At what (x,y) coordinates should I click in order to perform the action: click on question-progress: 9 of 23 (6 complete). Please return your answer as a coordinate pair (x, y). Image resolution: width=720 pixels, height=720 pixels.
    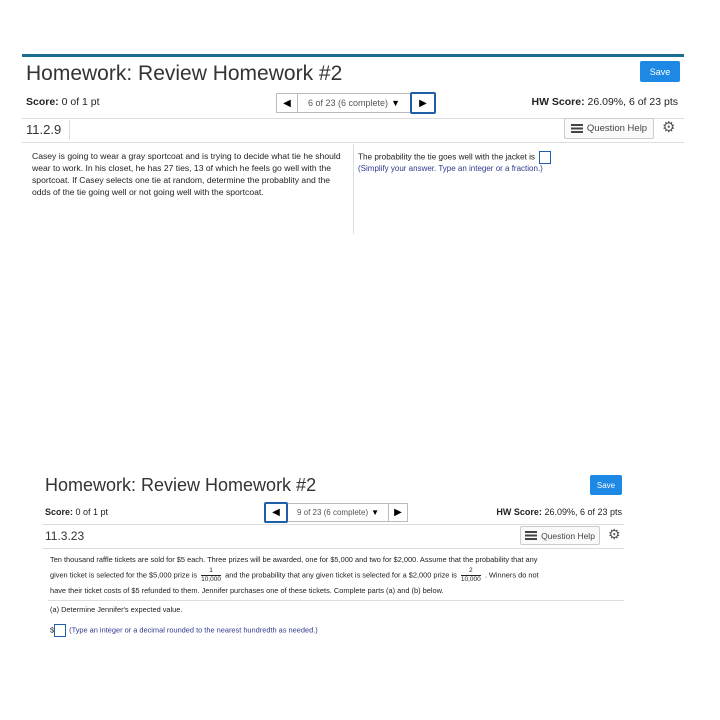
    Looking at the image, I should click on (332, 512).